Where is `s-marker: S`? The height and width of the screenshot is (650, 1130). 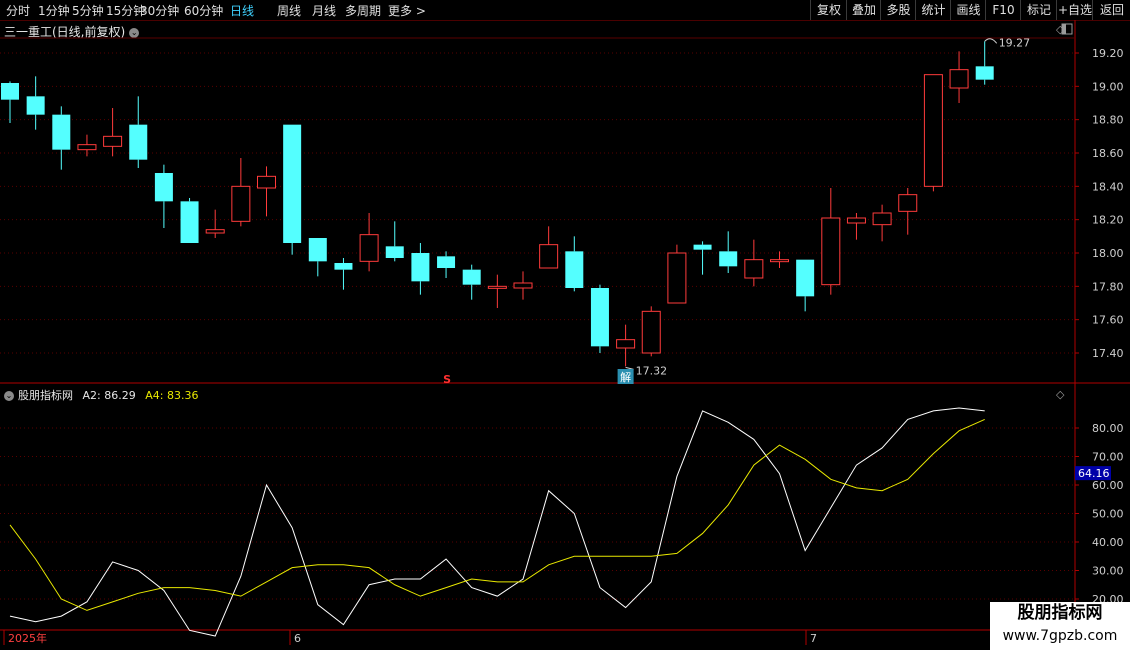 s-marker: S is located at coordinates (447, 379).